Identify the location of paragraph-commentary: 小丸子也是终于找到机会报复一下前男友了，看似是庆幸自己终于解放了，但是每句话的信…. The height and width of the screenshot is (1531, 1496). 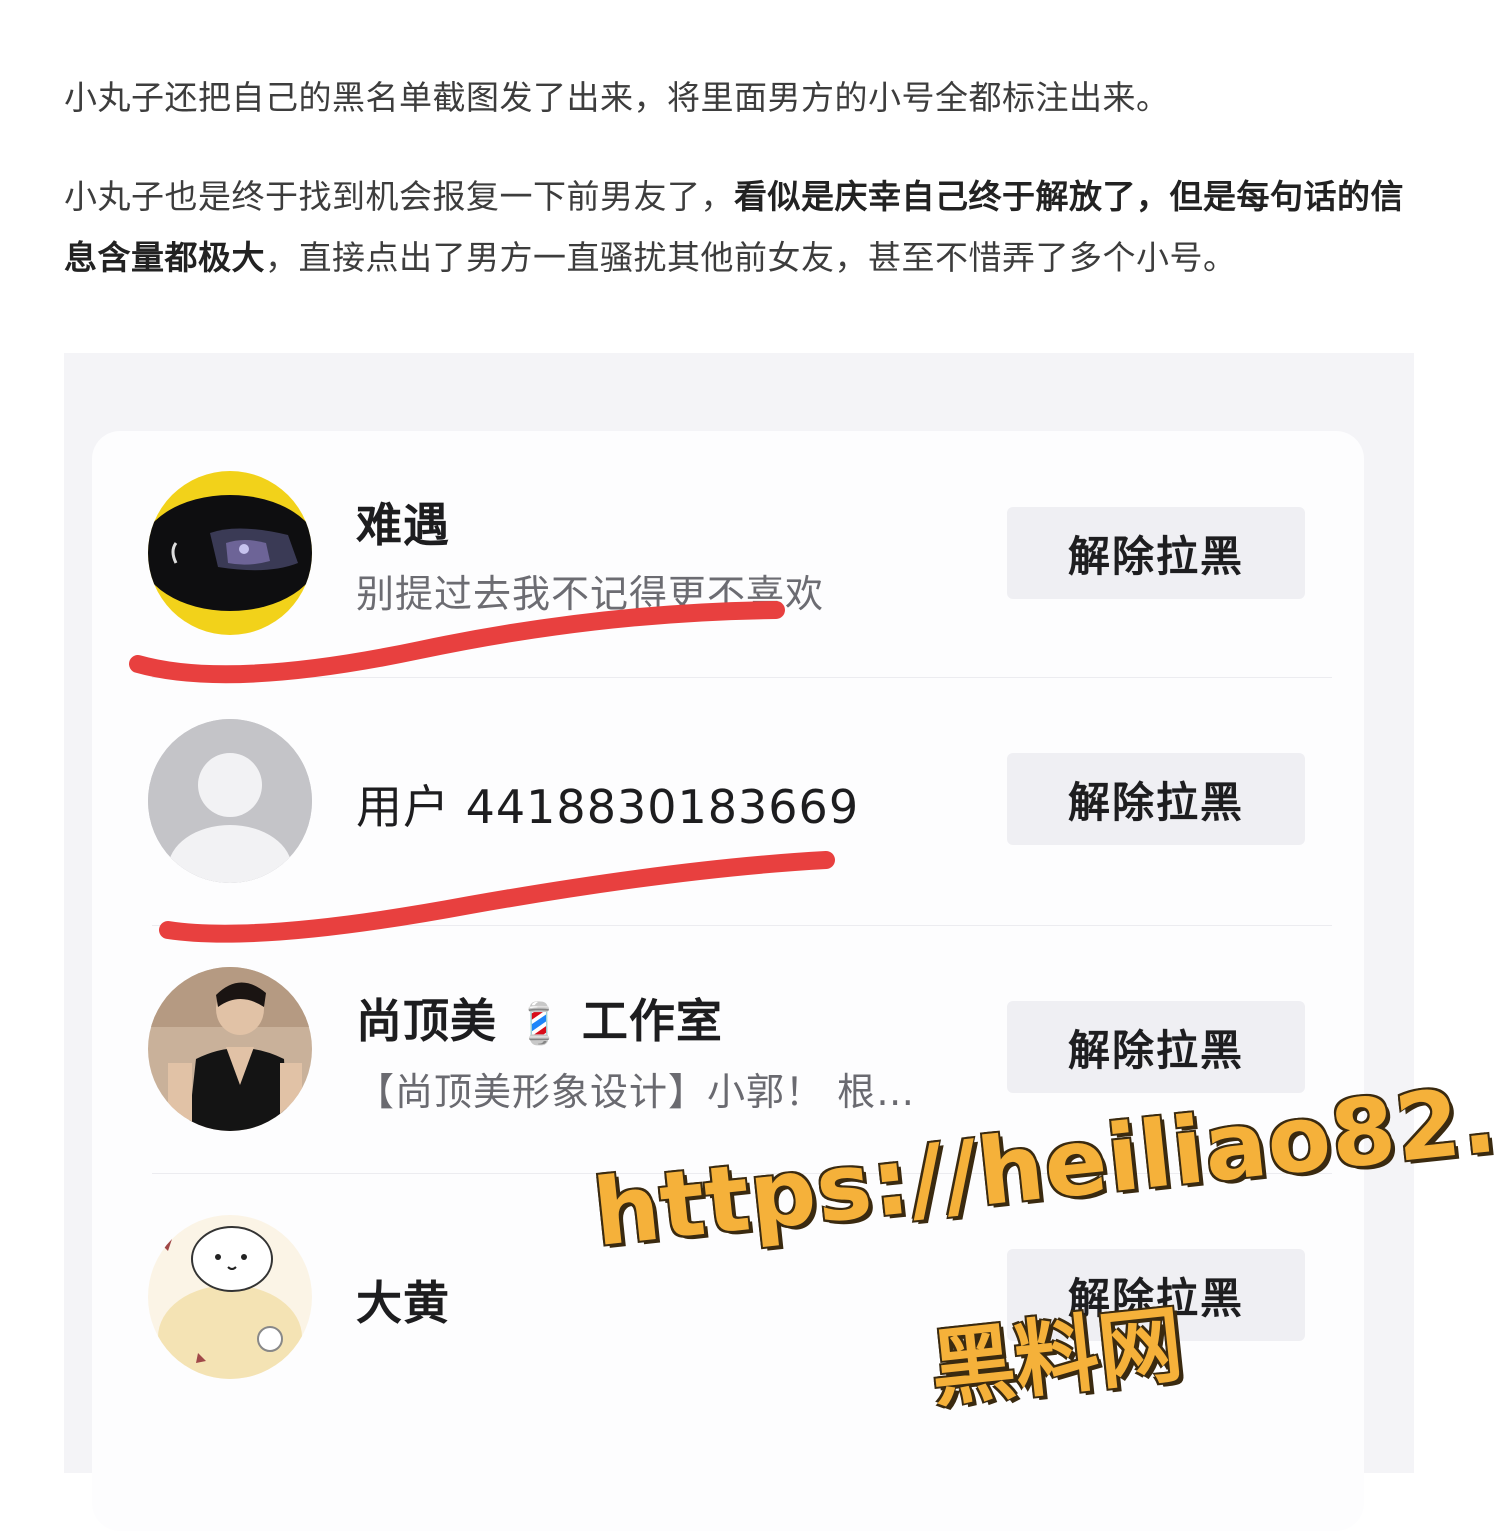
(744, 227).